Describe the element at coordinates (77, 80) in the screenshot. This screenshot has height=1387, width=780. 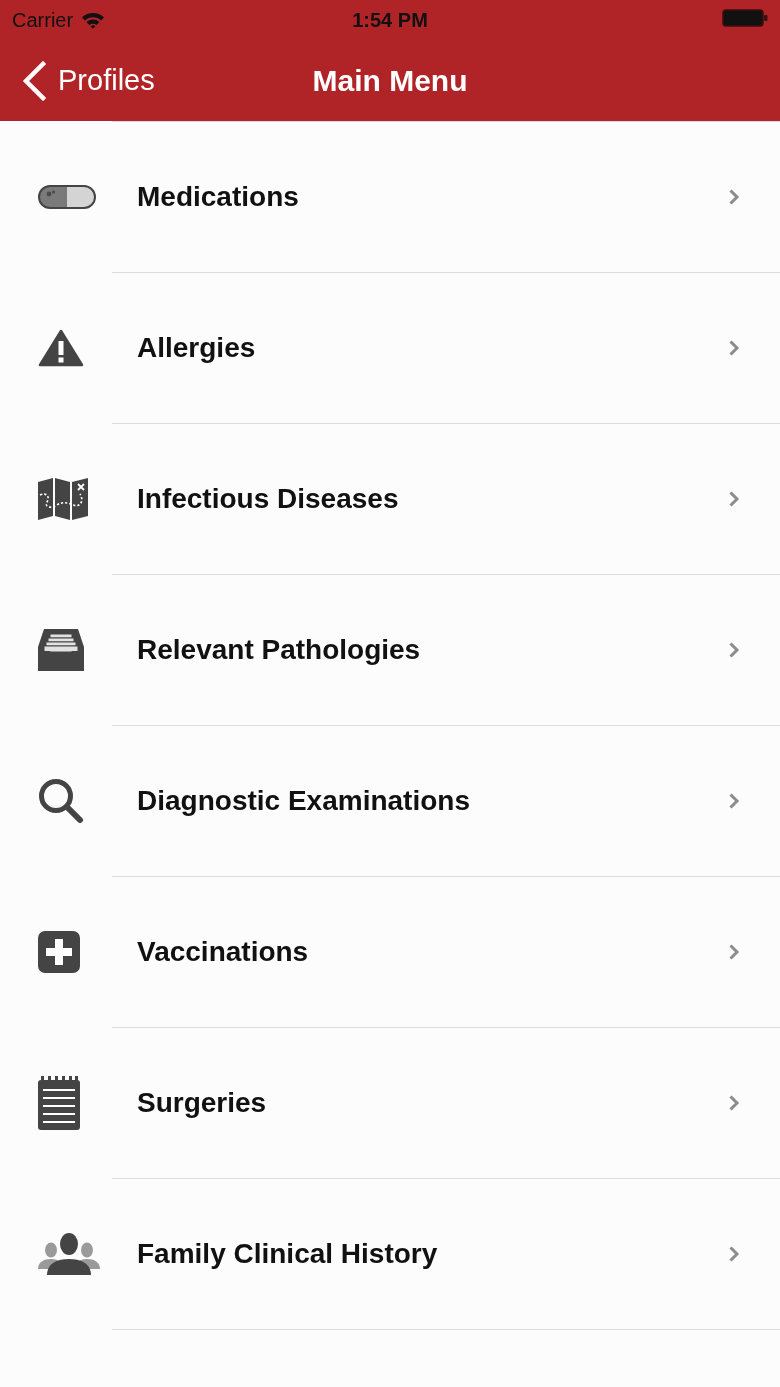
I see `back-button: Profiles` at that location.